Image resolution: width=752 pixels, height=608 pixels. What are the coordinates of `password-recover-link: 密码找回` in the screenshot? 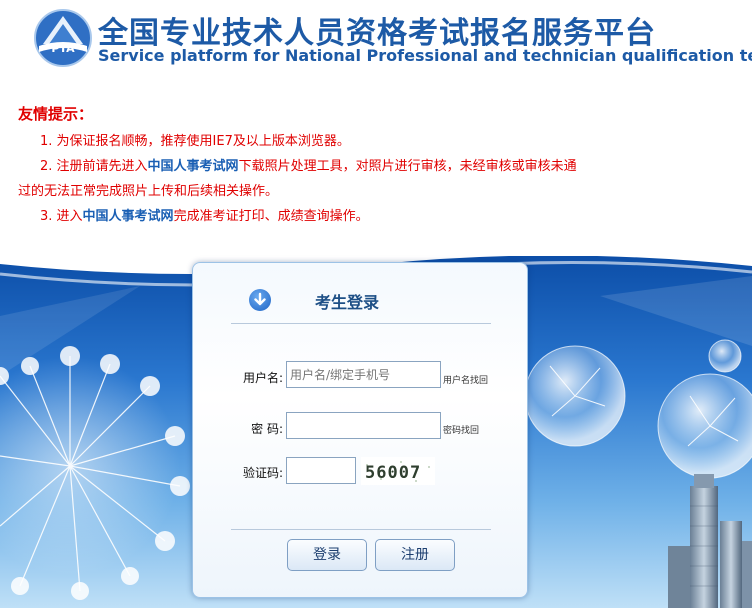 It's located at (461, 429).